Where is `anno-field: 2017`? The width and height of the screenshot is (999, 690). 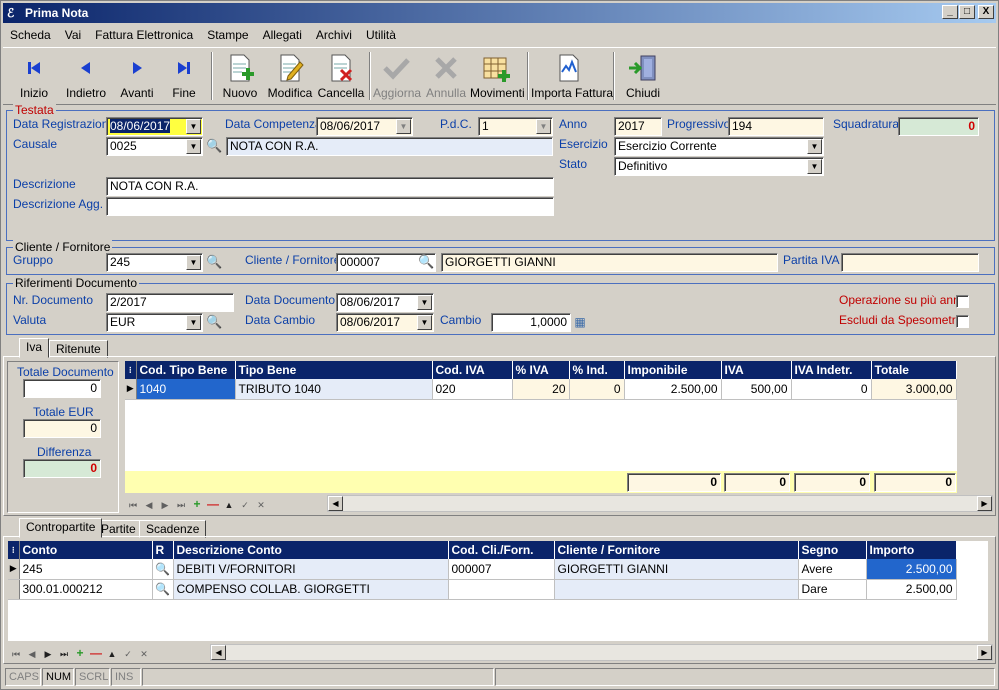
anno-field: 2017 is located at coordinates (638, 126).